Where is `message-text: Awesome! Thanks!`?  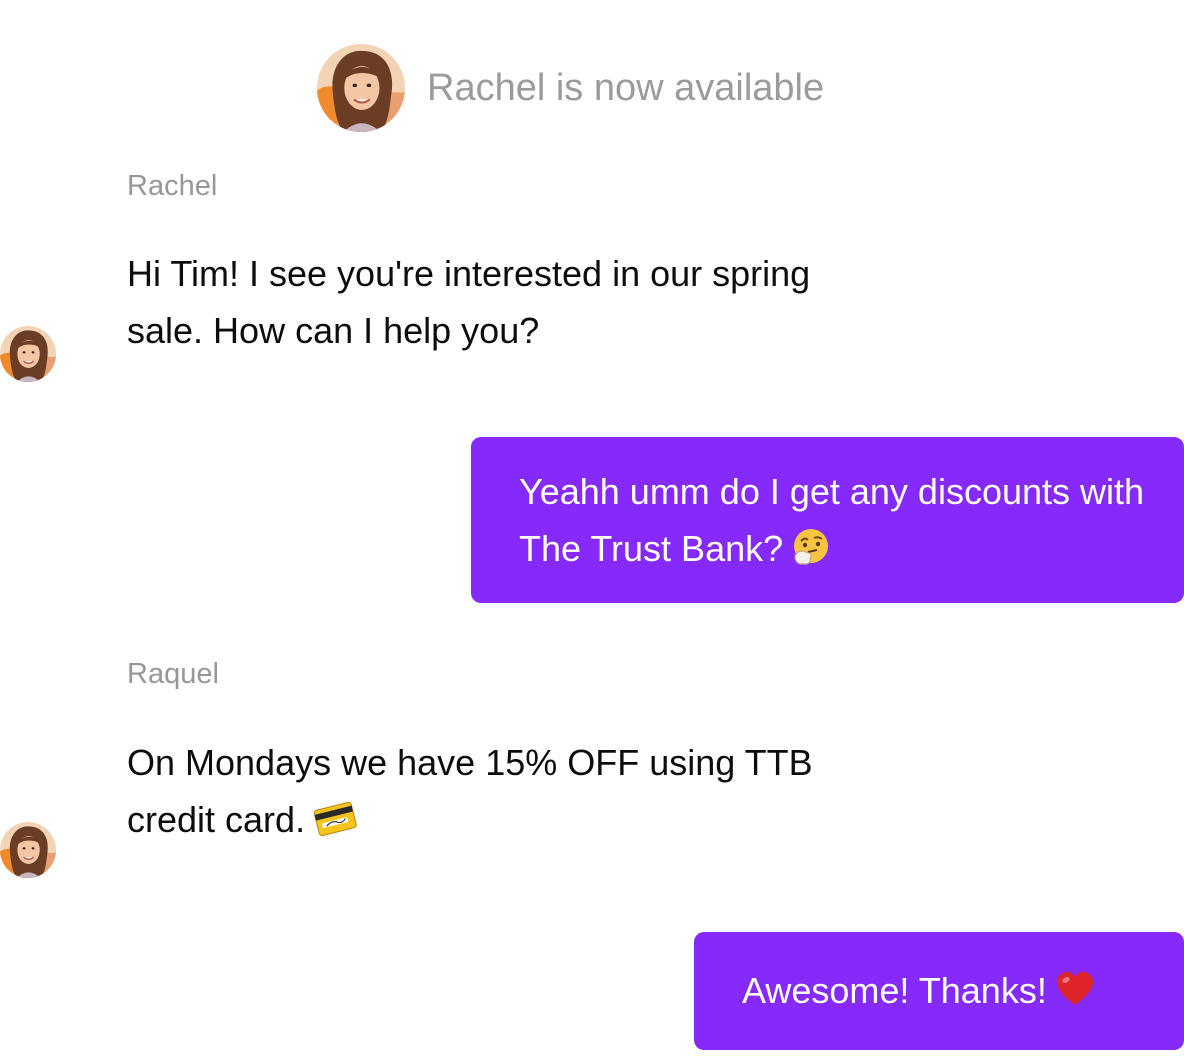
message-text: Awesome! Thanks! is located at coordinates (894, 990).